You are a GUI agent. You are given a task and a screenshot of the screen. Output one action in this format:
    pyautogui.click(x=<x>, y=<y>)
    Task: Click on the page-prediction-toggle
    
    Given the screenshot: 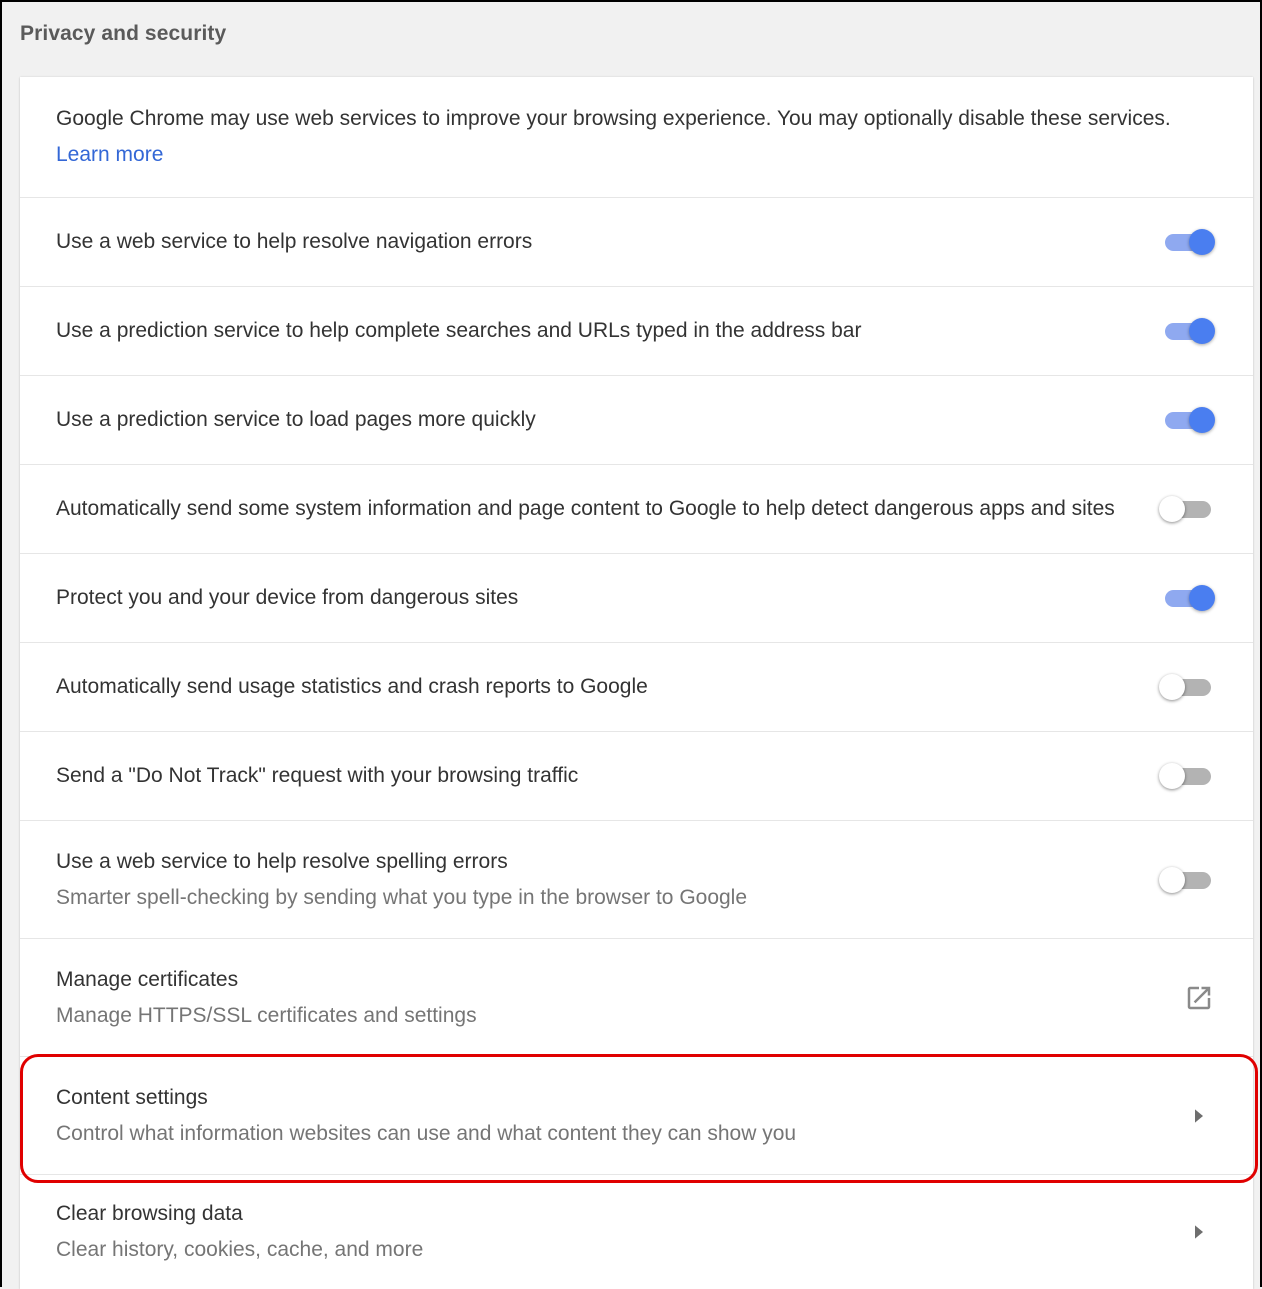 What is the action you would take?
    pyautogui.click(x=1188, y=420)
    